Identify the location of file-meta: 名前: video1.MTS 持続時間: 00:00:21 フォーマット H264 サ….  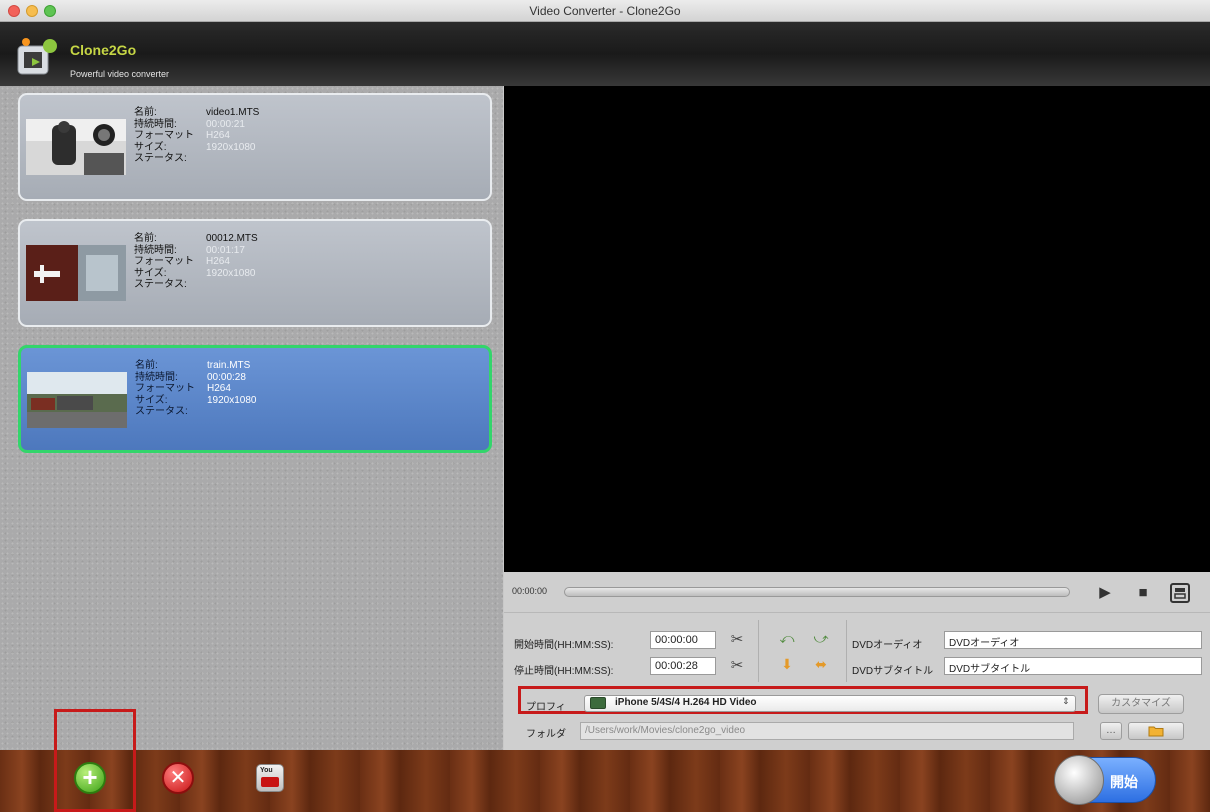
(196, 136).